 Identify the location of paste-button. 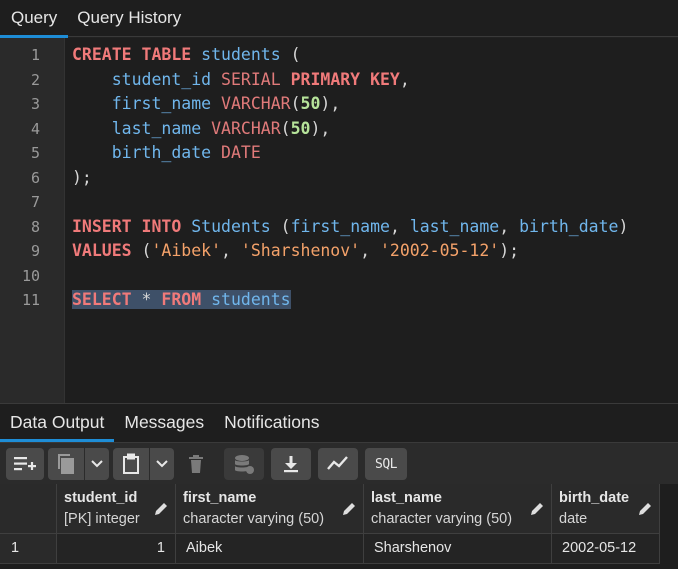
(131, 464).